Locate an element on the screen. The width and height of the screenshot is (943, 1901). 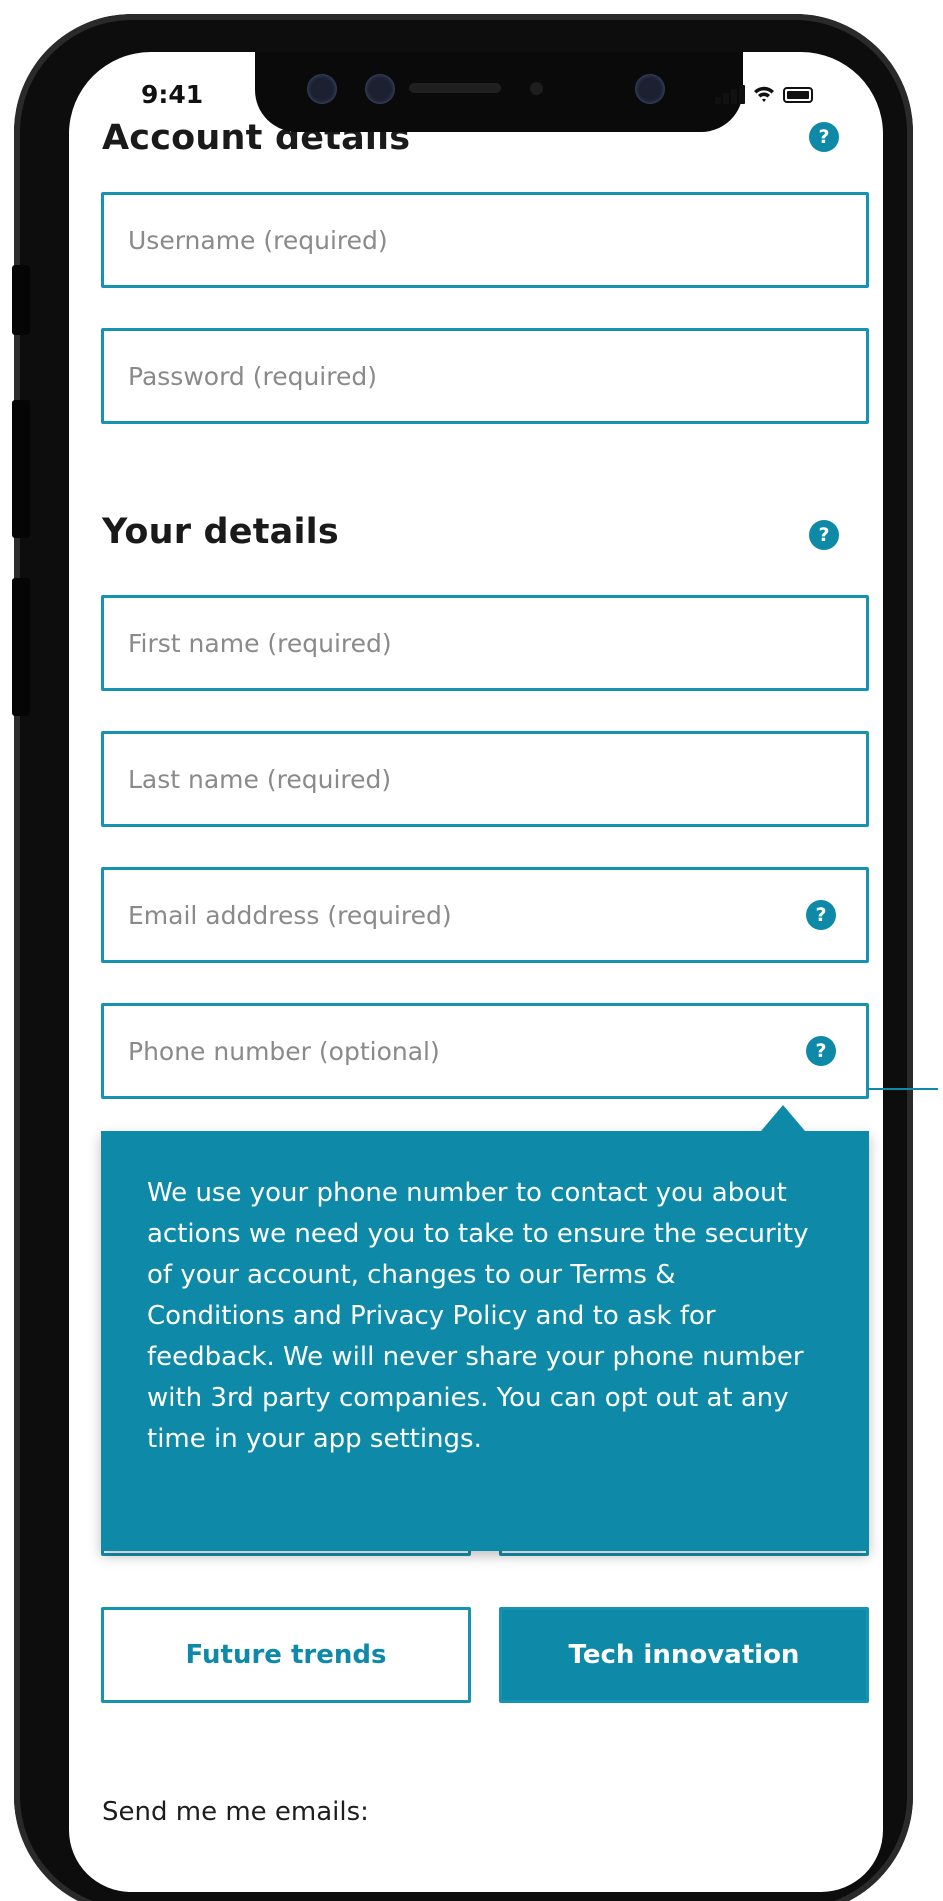
password-input is located at coordinates (448, 376).